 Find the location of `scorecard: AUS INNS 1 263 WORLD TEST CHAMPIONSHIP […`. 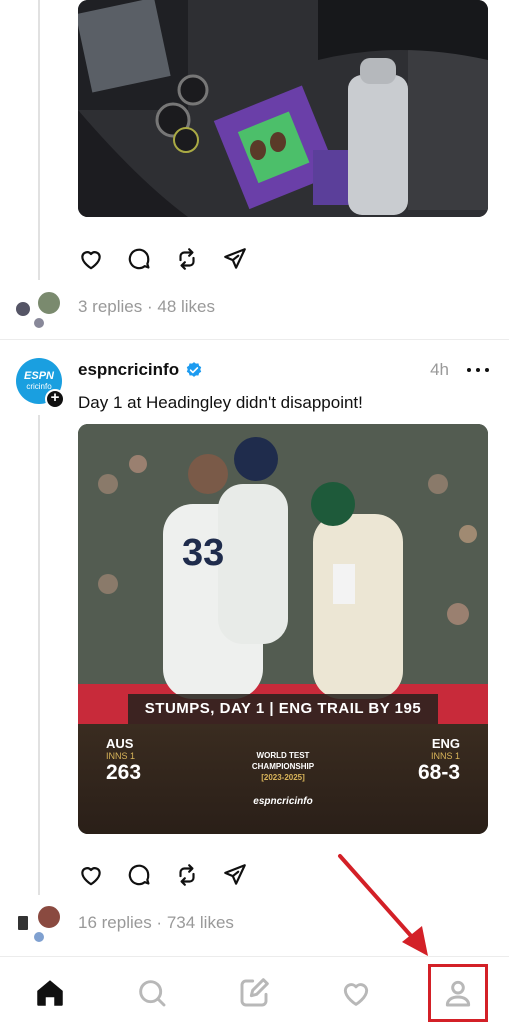

scorecard: AUS INNS 1 263 WORLD TEST CHAMPIONSHIP [… is located at coordinates (283, 779).